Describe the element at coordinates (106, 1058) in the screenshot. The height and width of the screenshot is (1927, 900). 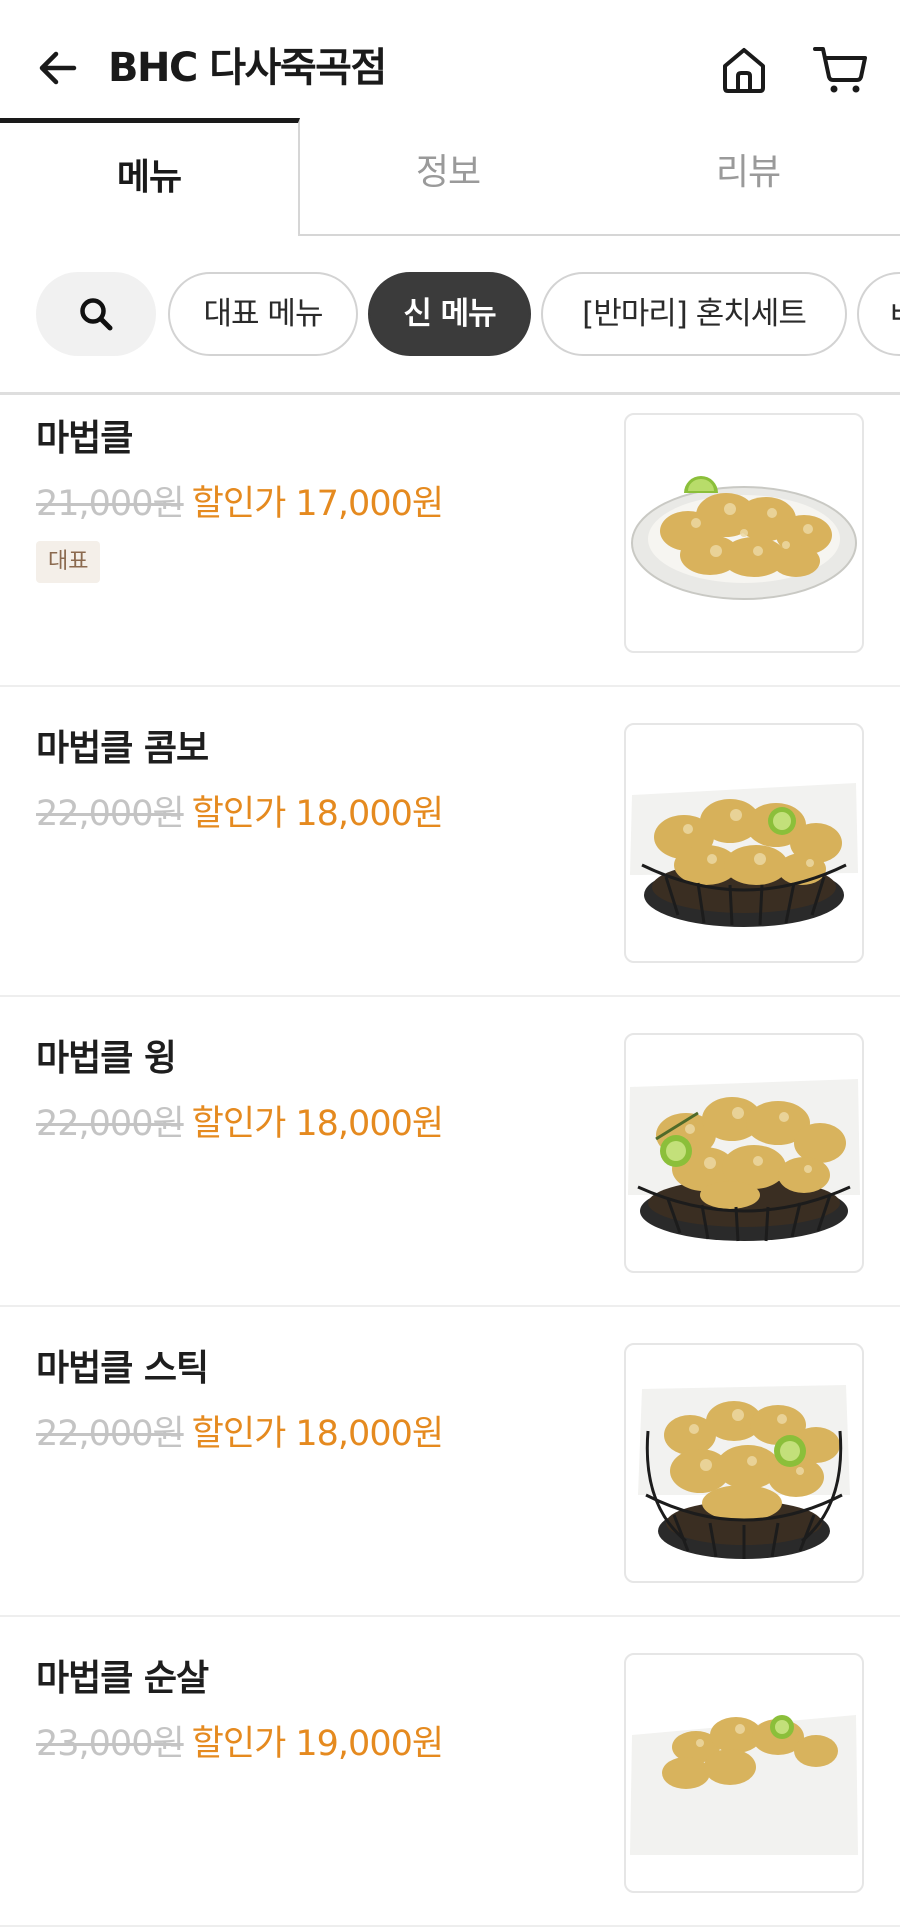
I see `menu-item-name: 마법클 윙` at that location.